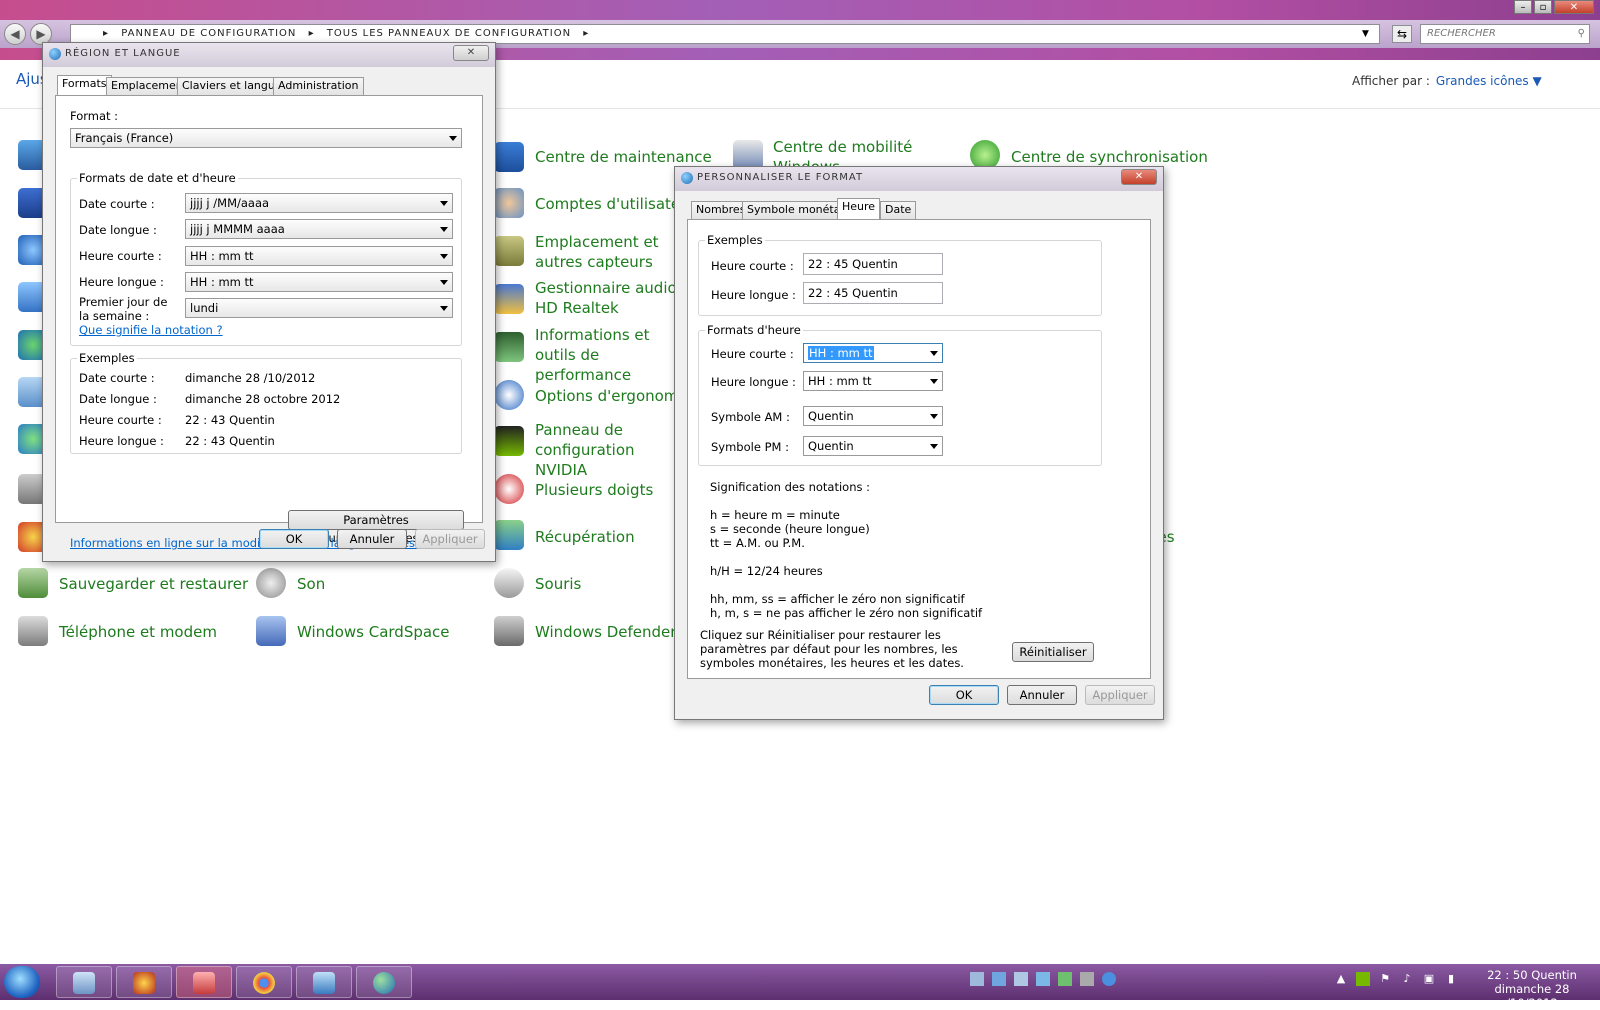  I want to click on view-value: Grandes icônes ▼, so click(1489, 81).